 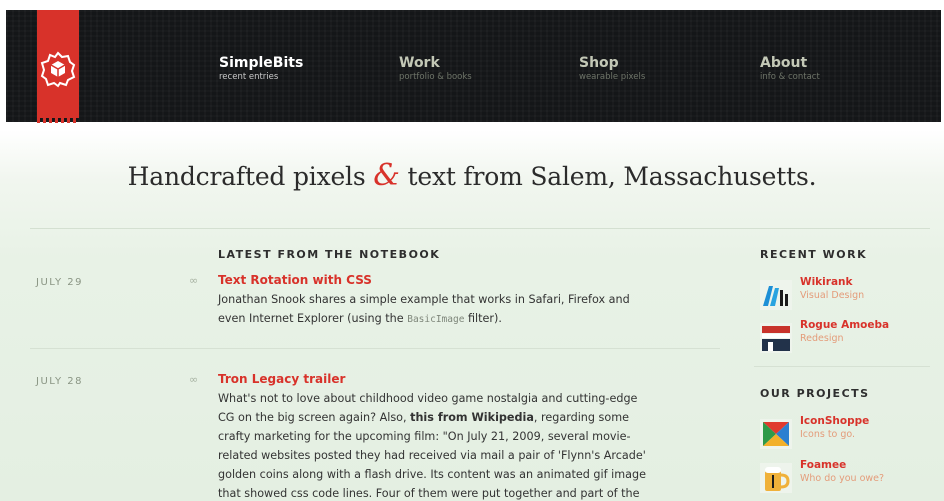 What do you see at coordinates (483, 318) in the screenshot?
I see `entry-text-fragment: filter).` at bounding box center [483, 318].